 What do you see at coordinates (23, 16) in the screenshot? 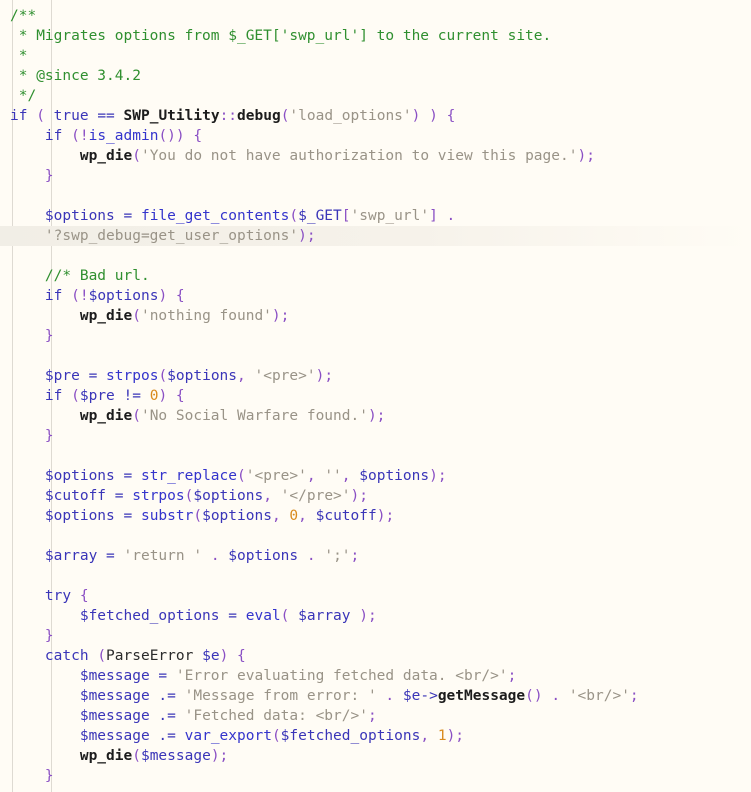
I see `token-comment: /**` at bounding box center [23, 16].